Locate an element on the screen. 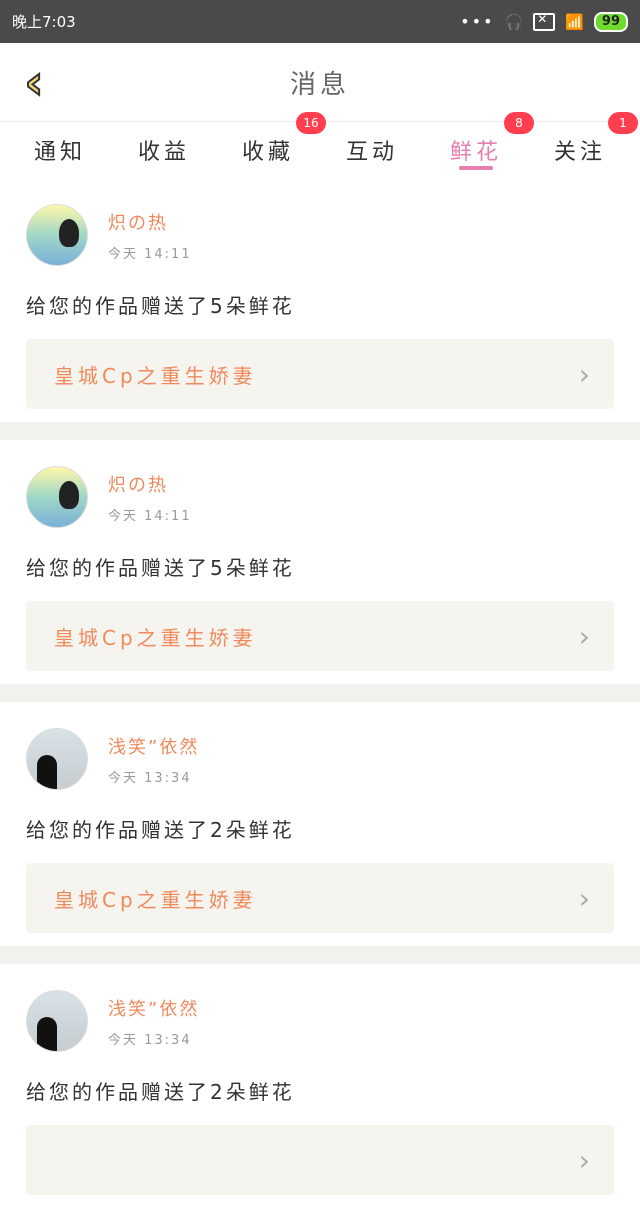 The image size is (640, 1208). work-link: › is located at coordinates (320, 1160).